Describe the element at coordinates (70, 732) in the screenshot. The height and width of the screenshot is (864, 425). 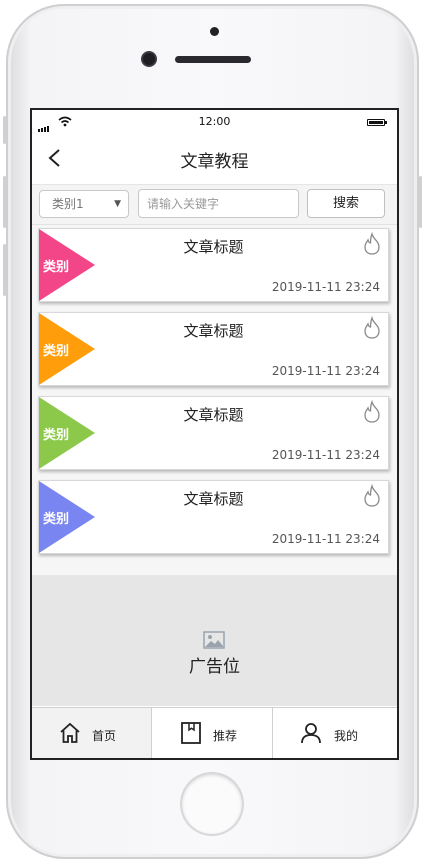
I see `home-icon` at that location.